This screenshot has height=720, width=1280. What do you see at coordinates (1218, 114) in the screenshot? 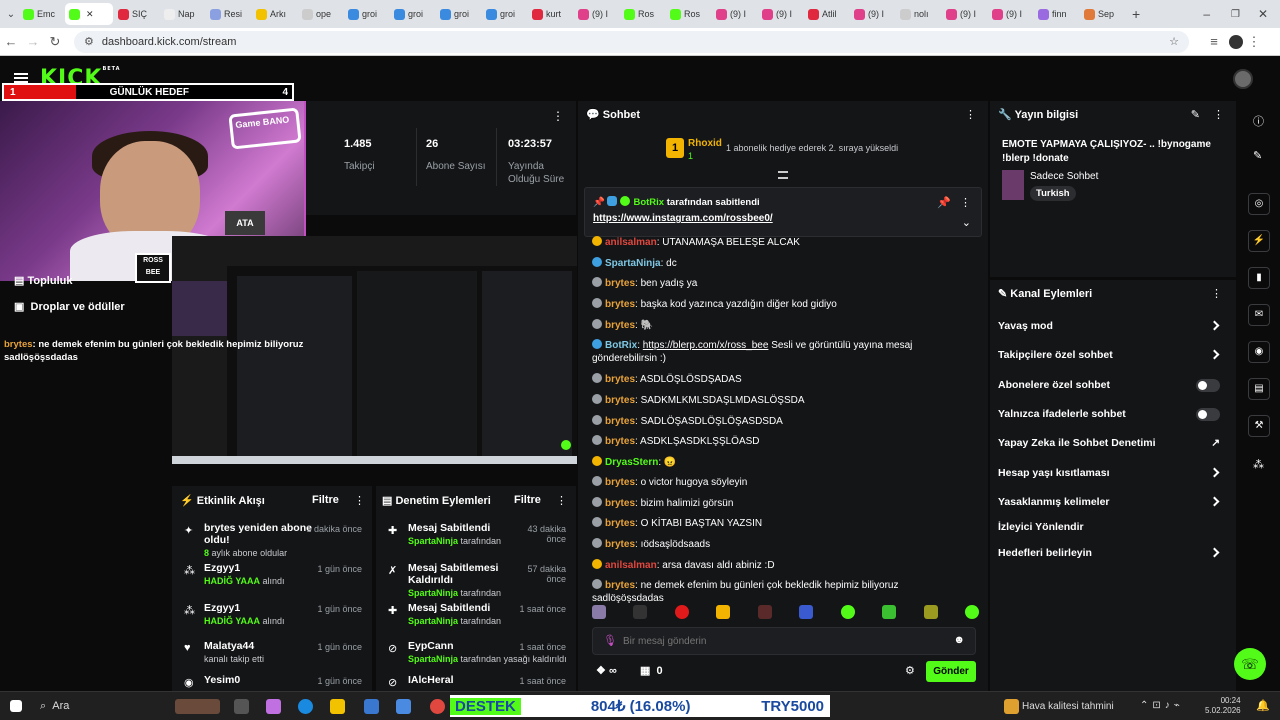
I see `stream-info-more-icon: ⋮` at bounding box center [1218, 114].